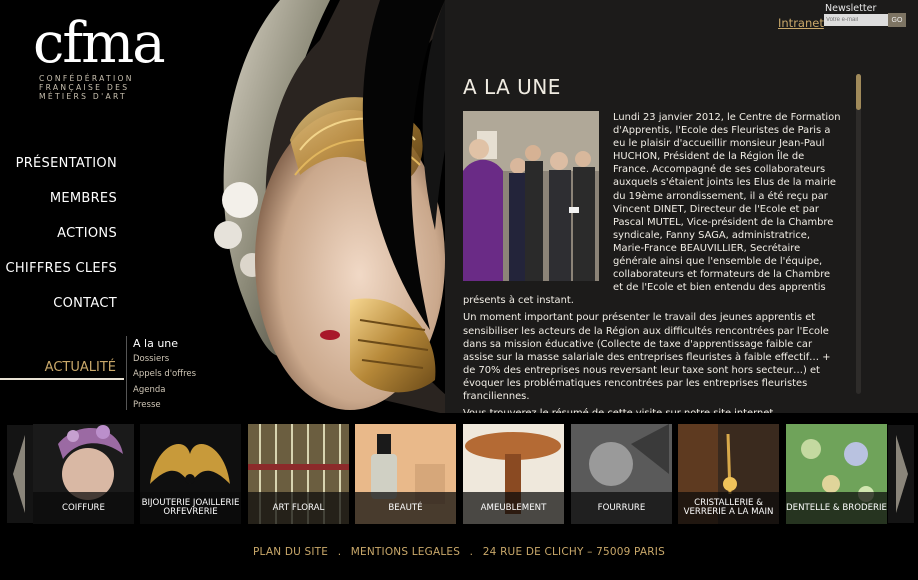 The image size is (918, 580). What do you see at coordinates (728, 508) in the screenshot?
I see `trade-tile-label: CRISTALLERIE & VERRERIE A LA MAIN` at bounding box center [728, 508].